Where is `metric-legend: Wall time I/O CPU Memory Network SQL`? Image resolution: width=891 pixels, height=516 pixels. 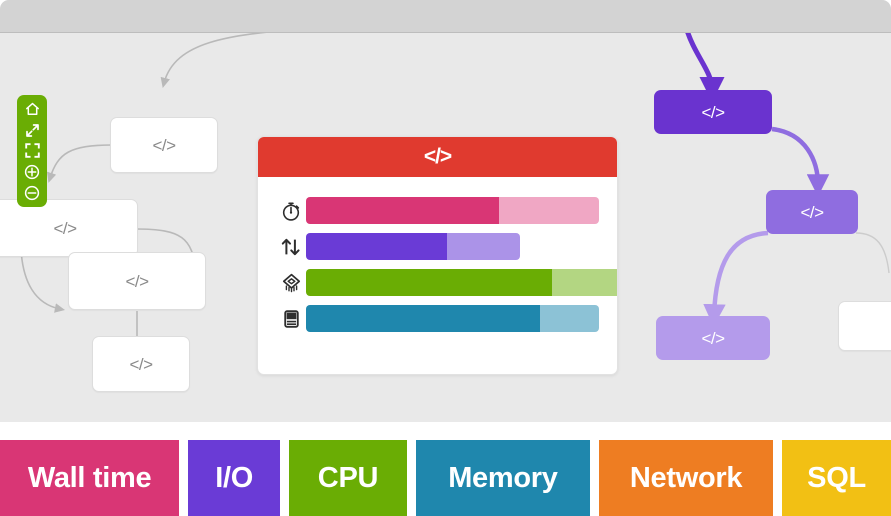 metric-legend: Wall time I/O CPU Memory Network SQL is located at coordinates (445, 478).